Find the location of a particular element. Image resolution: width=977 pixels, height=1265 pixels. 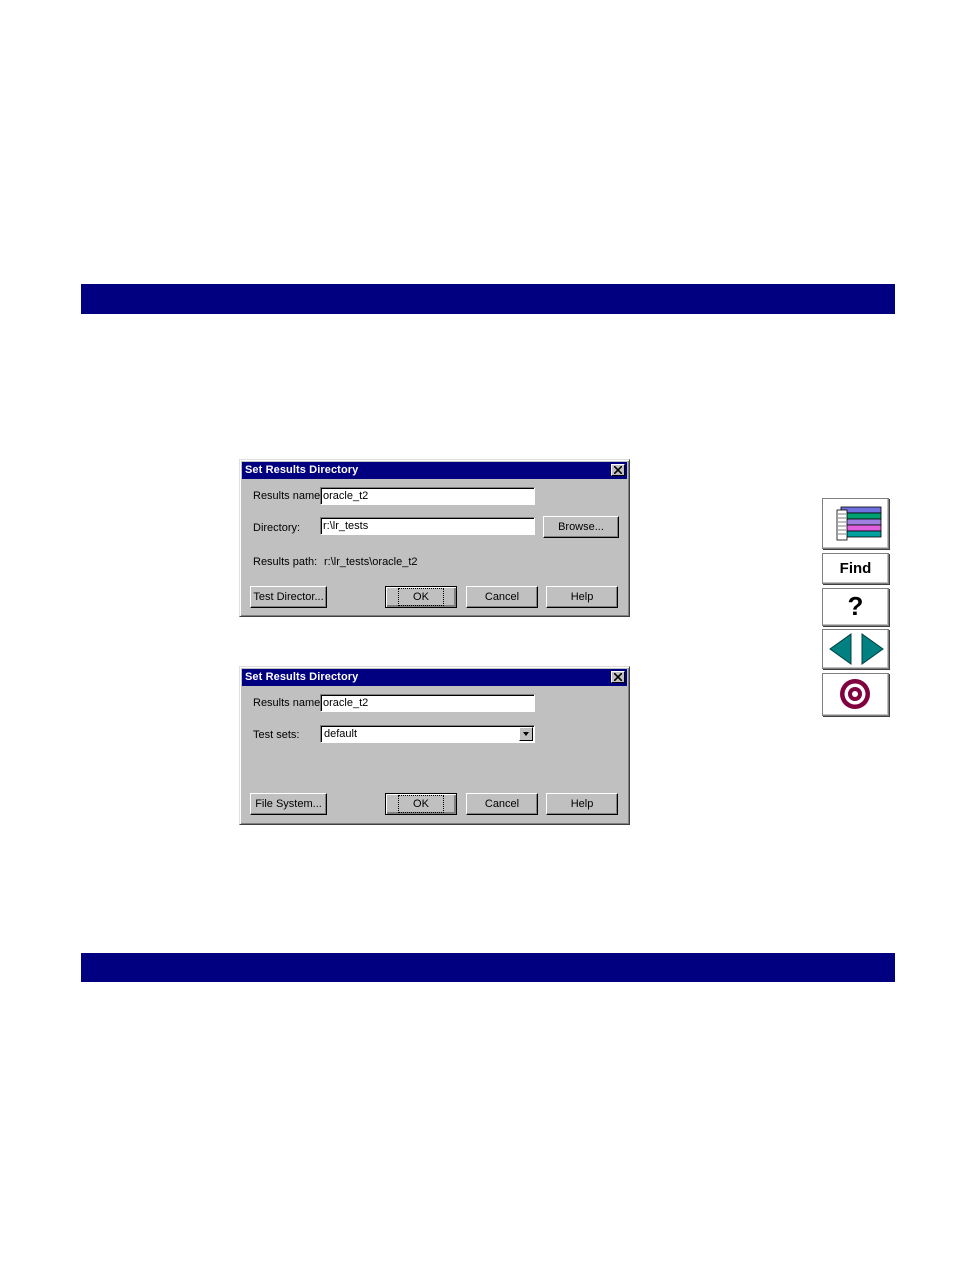

help-nav-button: ? is located at coordinates (855, 607).